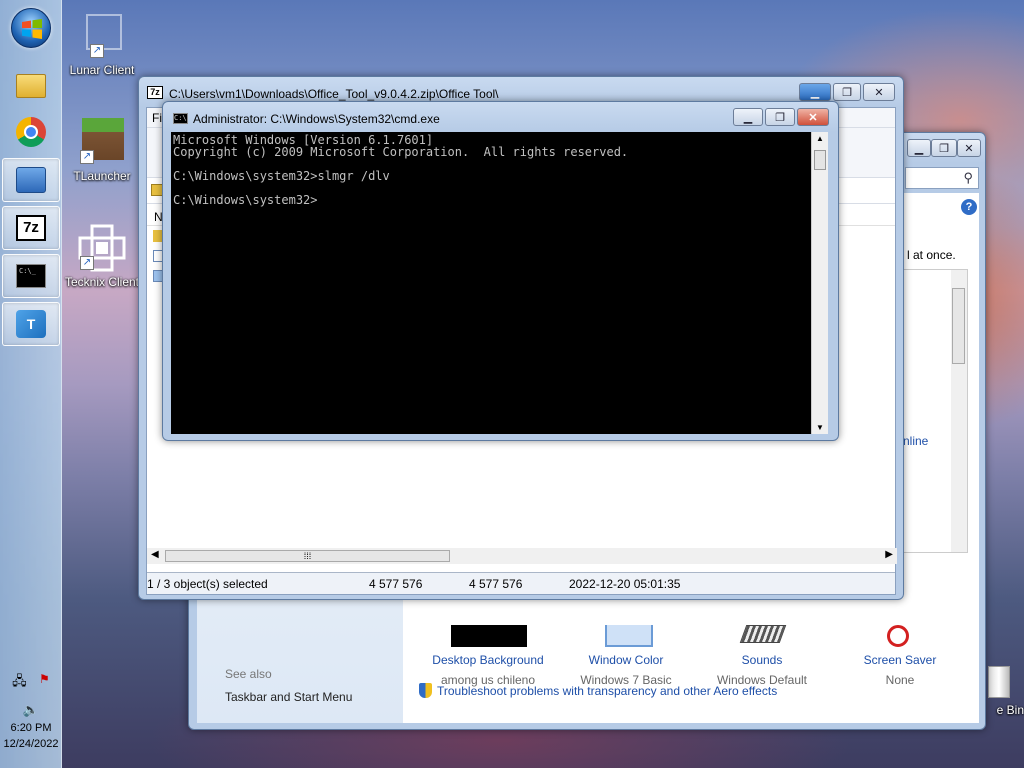 Image resolution: width=1024 pixels, height=768 pixels. I want to click on search-icon: ⚲, so click(968, 177).